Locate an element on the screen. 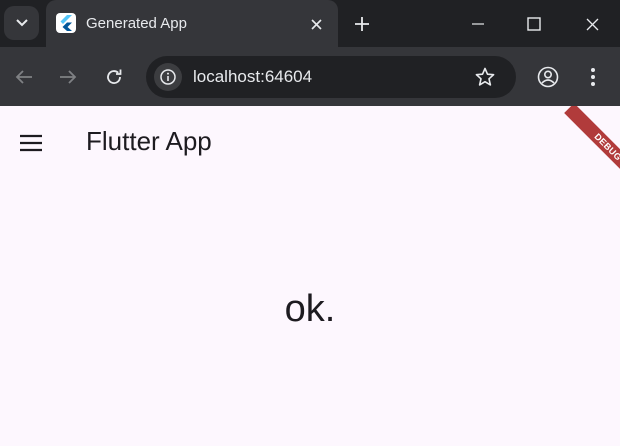  minimize-button is located at coordinates (478, 24).